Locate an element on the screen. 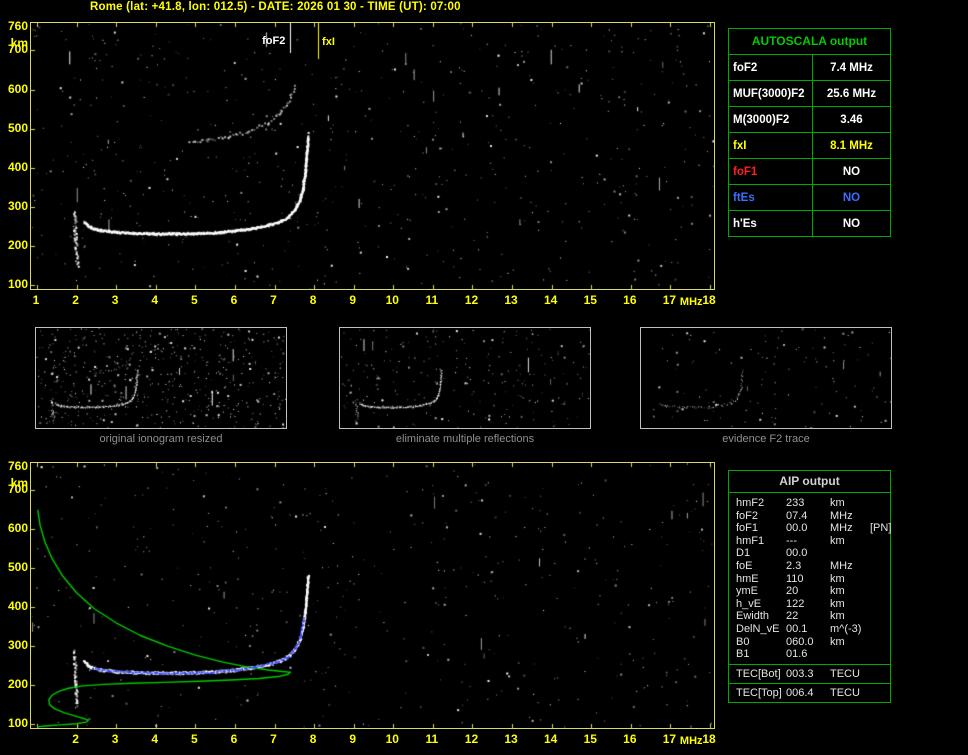 This screenshot has width=968, height=755. aip-param-name: TEC[Bot] is located at coordinates (758, 673).